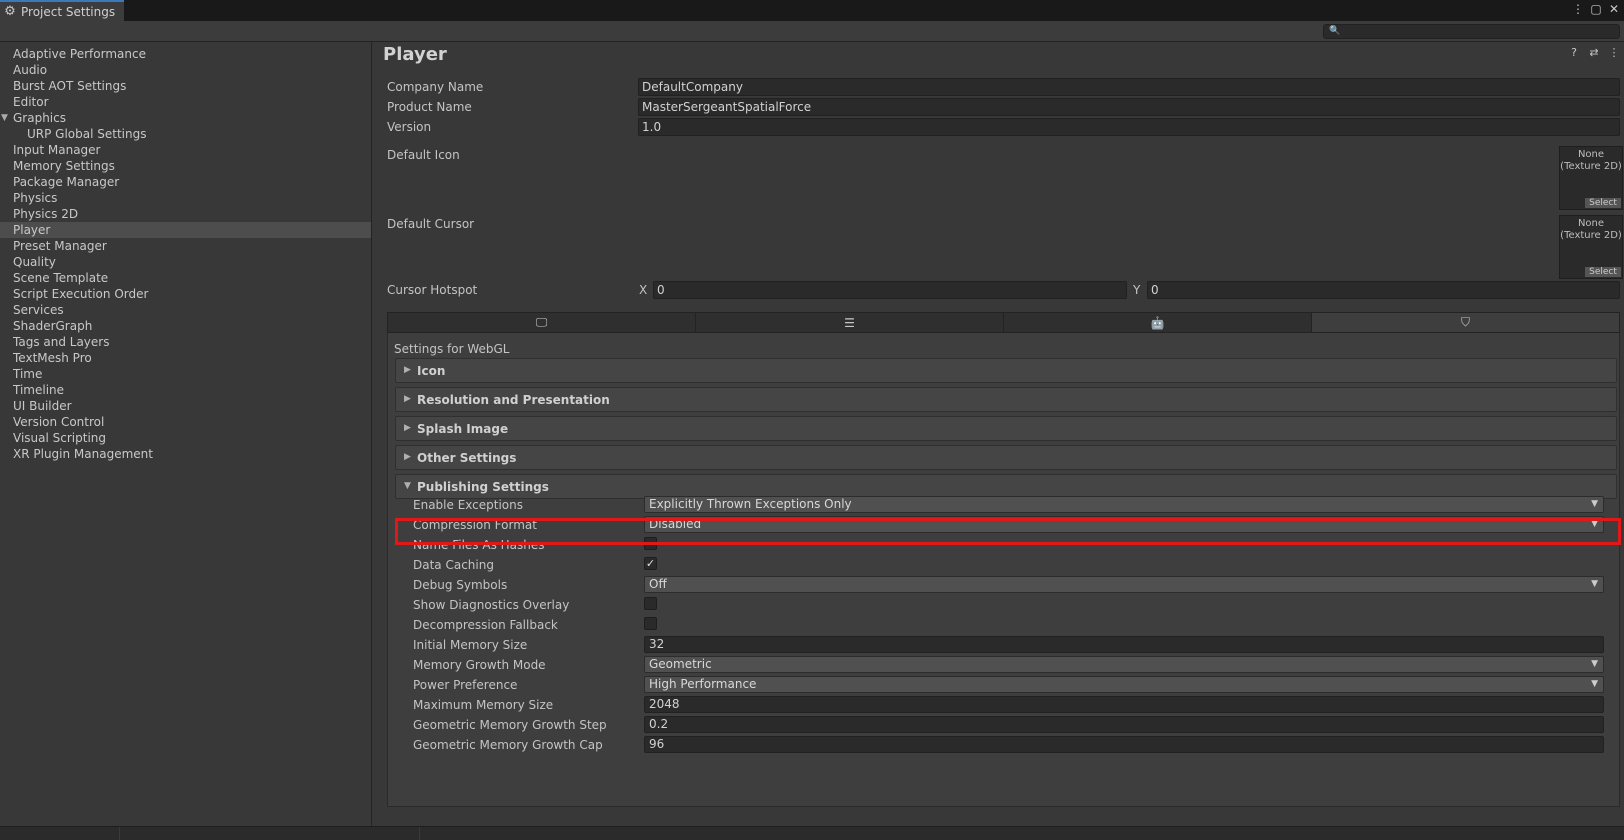  I want to click on sidebar-item-graphics: ▼ Graphics, so click(185, 118).